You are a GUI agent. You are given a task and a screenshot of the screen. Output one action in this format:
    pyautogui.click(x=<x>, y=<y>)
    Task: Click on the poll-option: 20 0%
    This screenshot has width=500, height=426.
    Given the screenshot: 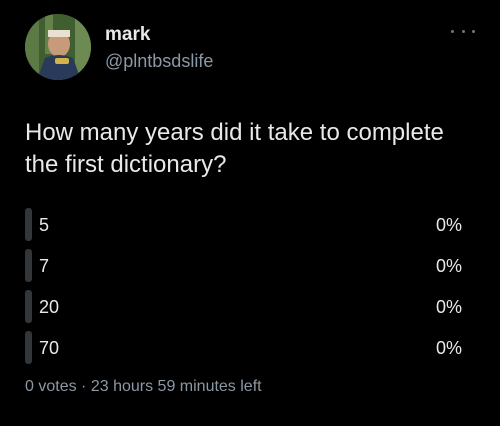 What is the action you would take?
    pyautogui.click(x=245, y=306)
    